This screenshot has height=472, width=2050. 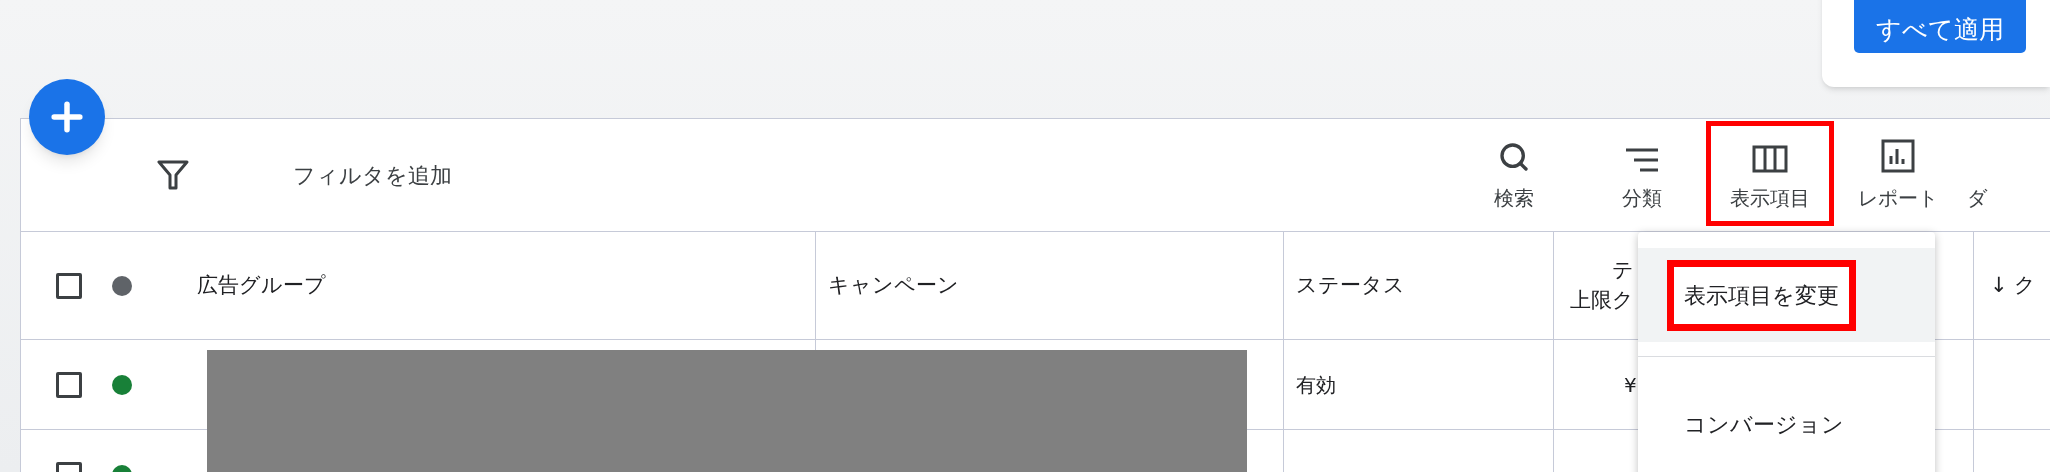 What do you see at coordinates (1602, 285) in the screenshot?
I see `column-header: テ 上限ク` at bounding box center [1602, 285].